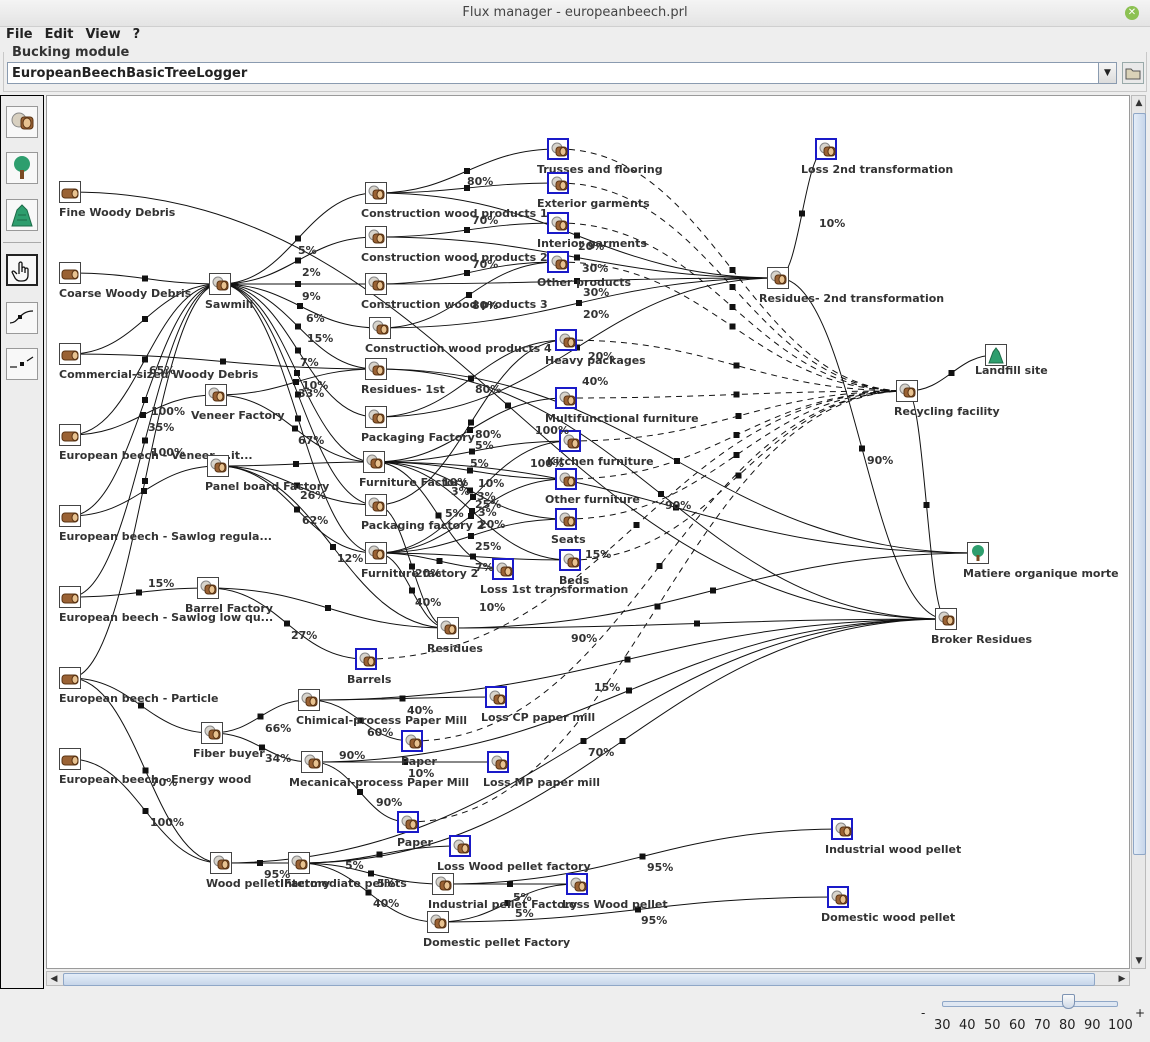  Describe the element at coordinates (1139, 961) in the screenshot. I see `scroll-down-icon: ▼` at that location.